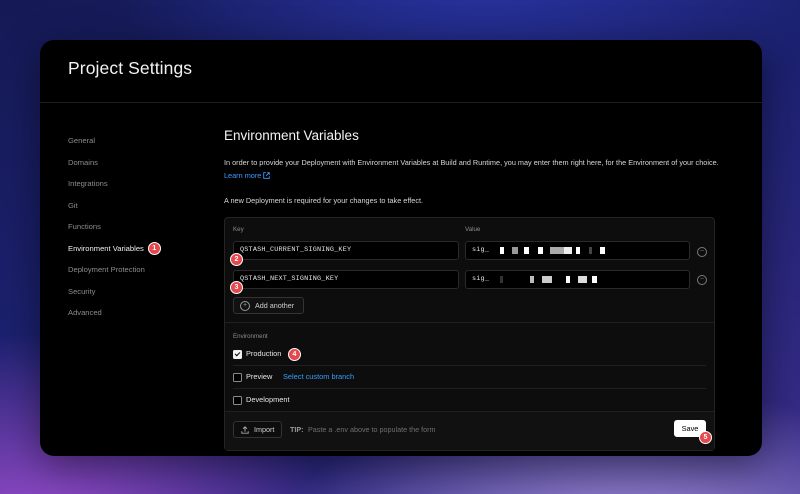  What do you see at coordinates (243, 175) in the screenshot?
I see `learn-more-label: Learn more` at bounding box center [243, 175].